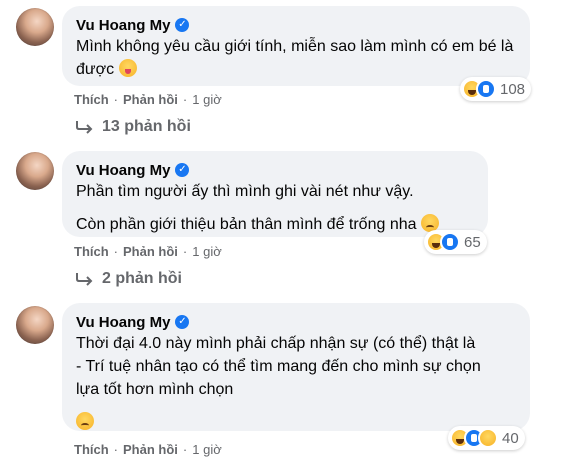 This screenshot has width=580, height=464. I want to click on replies-count: 2 phản hồi, so click(142, 278).